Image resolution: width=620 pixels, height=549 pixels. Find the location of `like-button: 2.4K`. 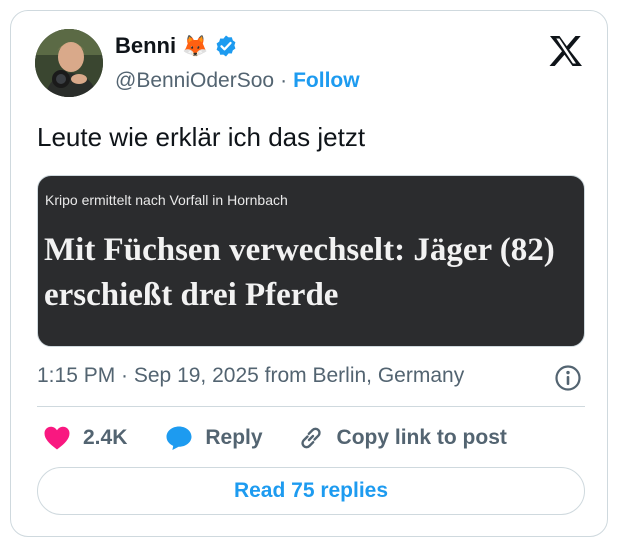

like-button: 2.4K is located at coordinates (85, 438).